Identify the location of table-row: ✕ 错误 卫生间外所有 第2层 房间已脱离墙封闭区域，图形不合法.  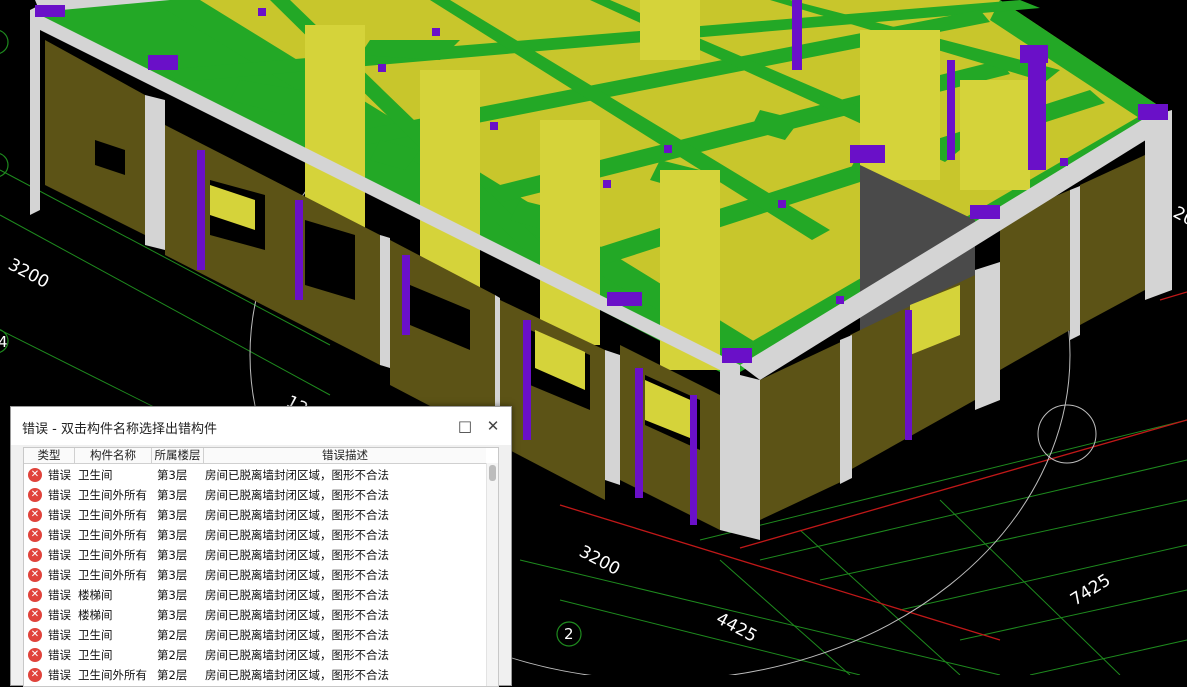
(255, 675).